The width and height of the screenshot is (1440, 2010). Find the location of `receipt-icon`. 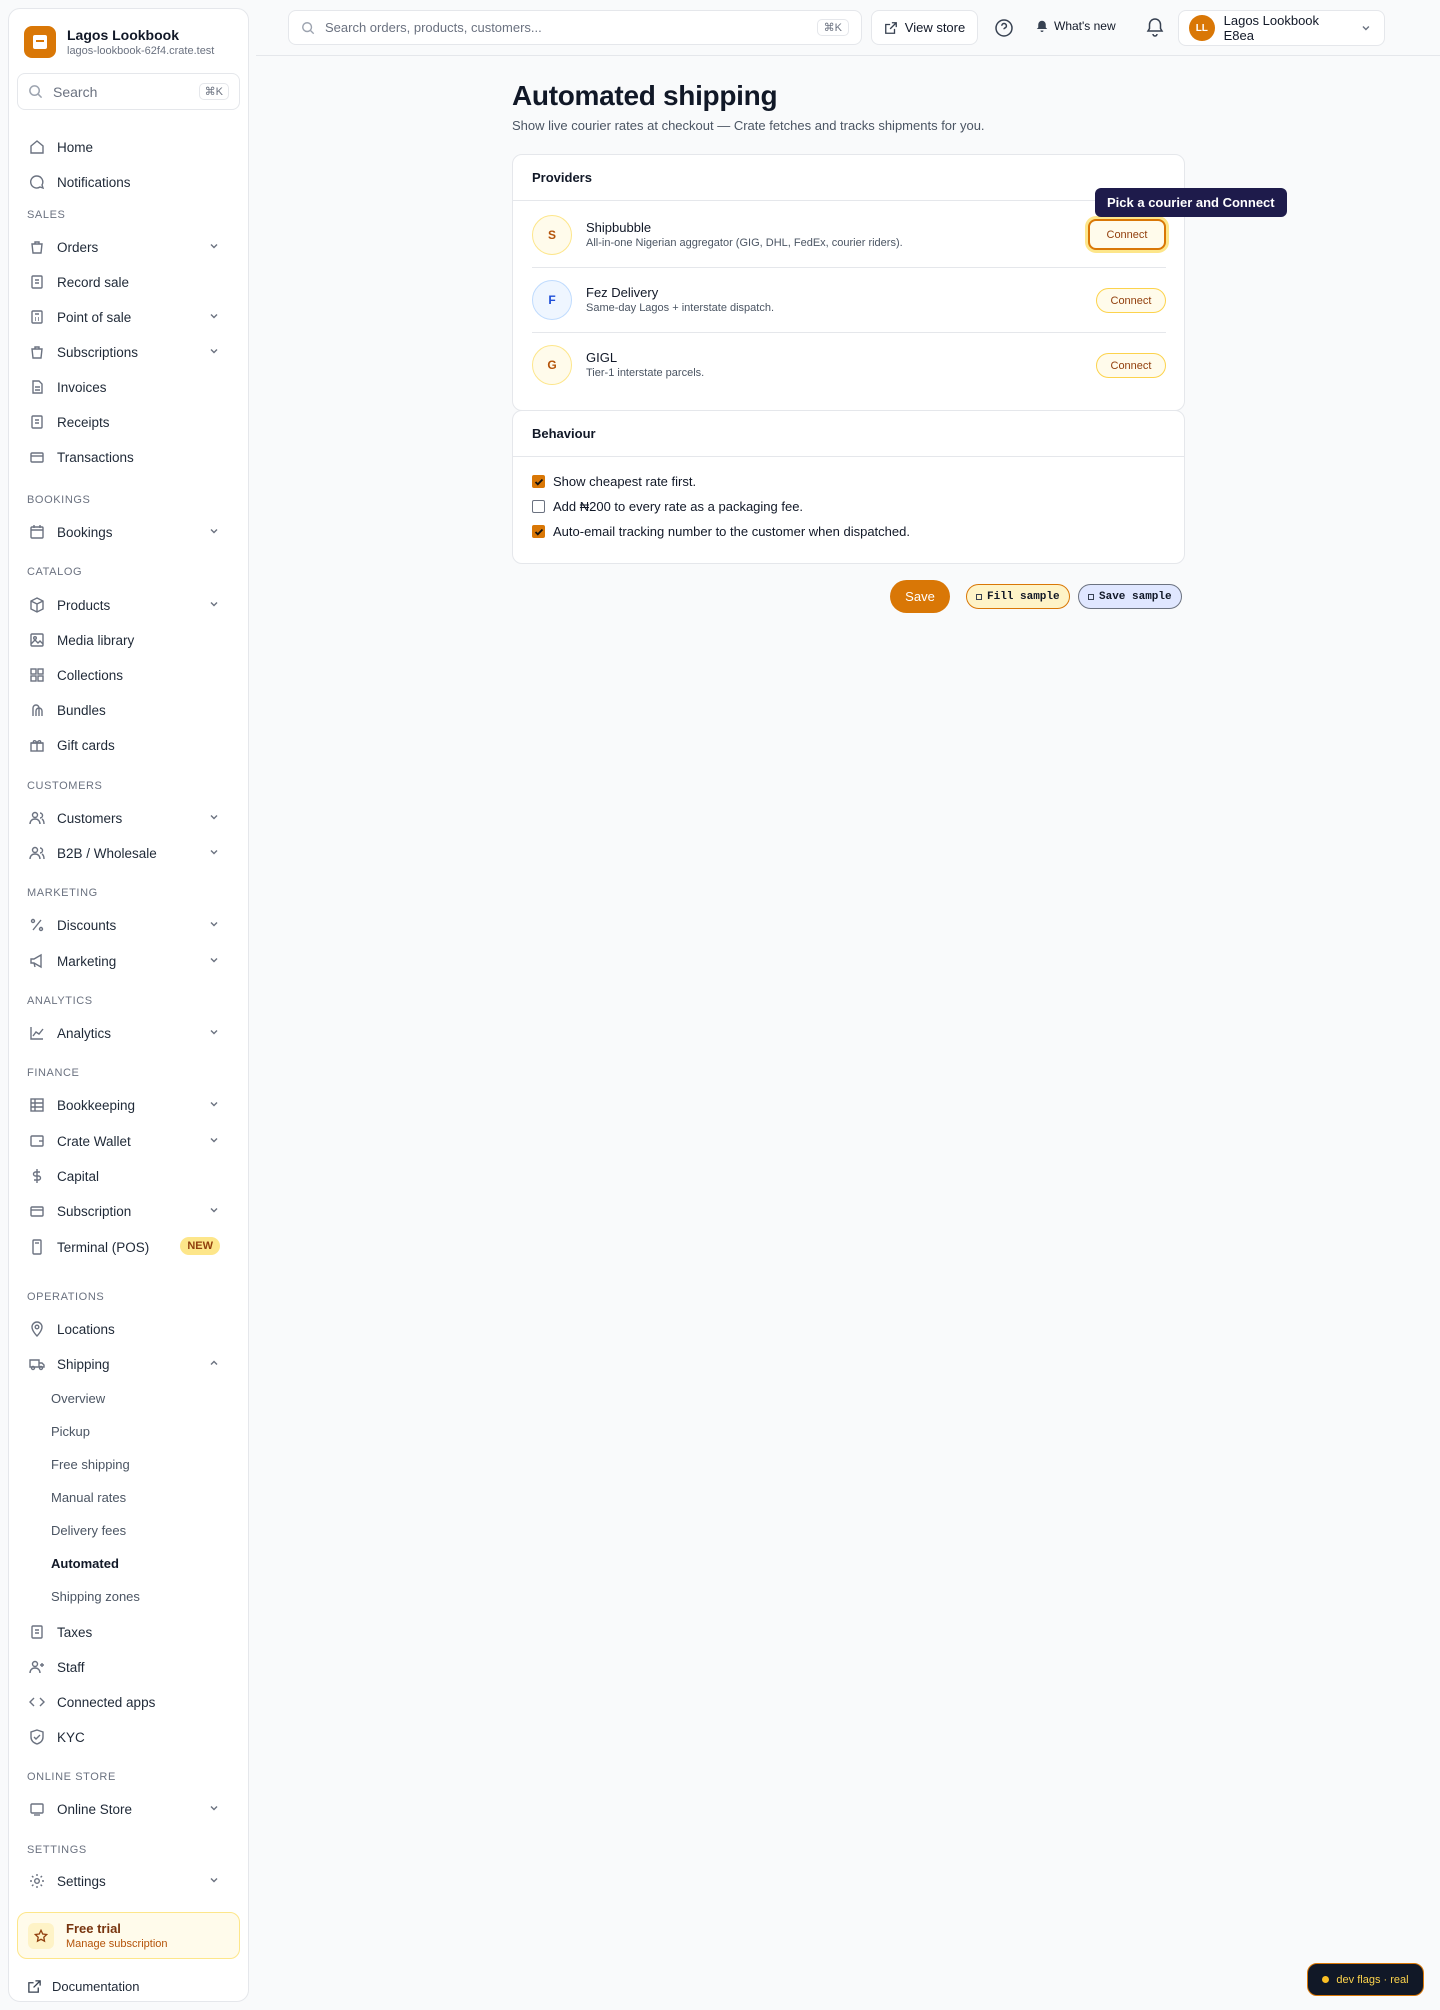

receipt-icon is located at coordinates (37, 282).